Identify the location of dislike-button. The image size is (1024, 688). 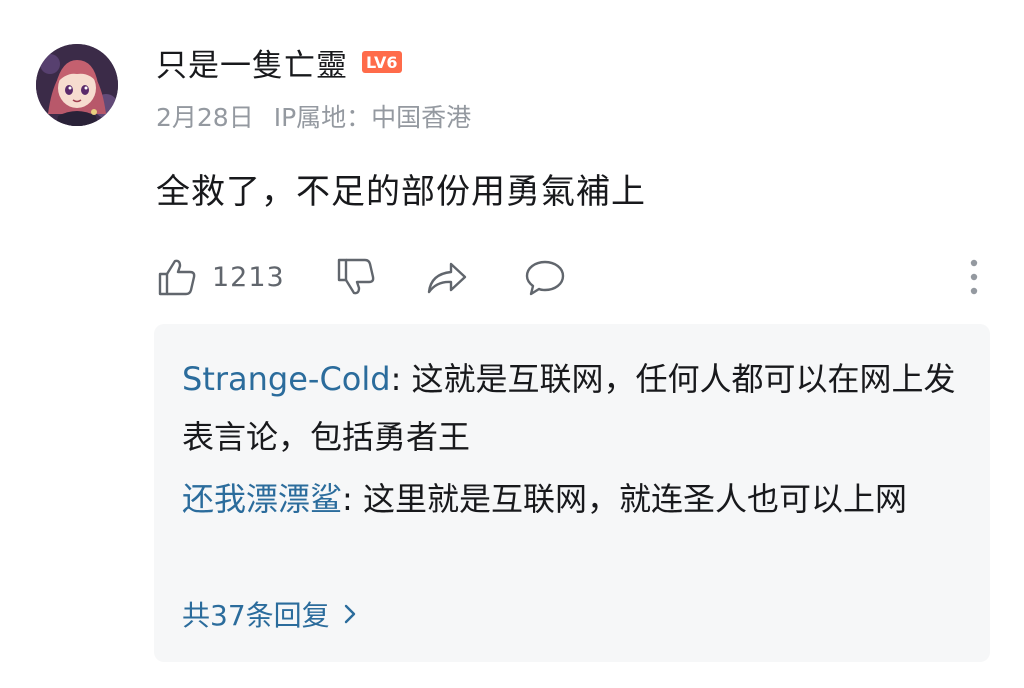
(356, 277).